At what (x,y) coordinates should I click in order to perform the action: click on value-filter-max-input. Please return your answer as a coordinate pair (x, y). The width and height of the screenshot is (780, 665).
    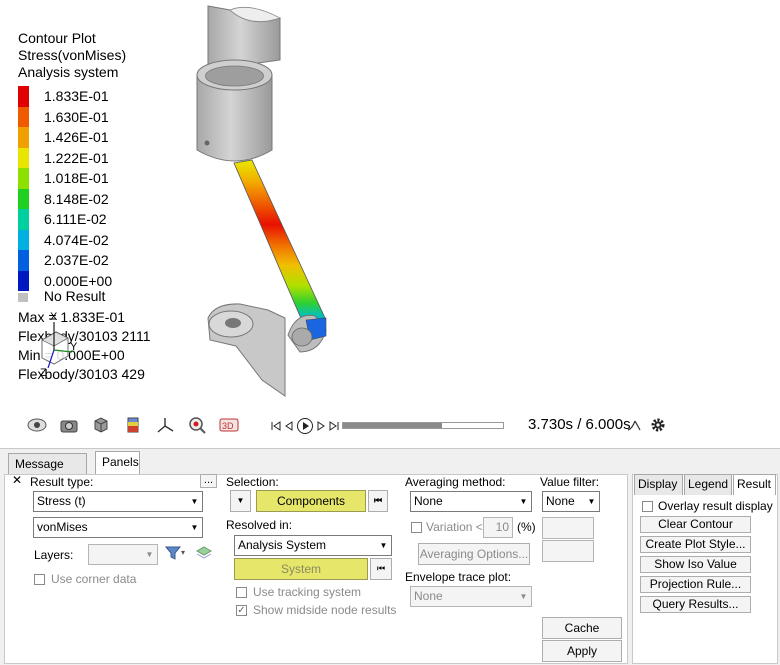
    Looking at the image, I should click on (568, 551).